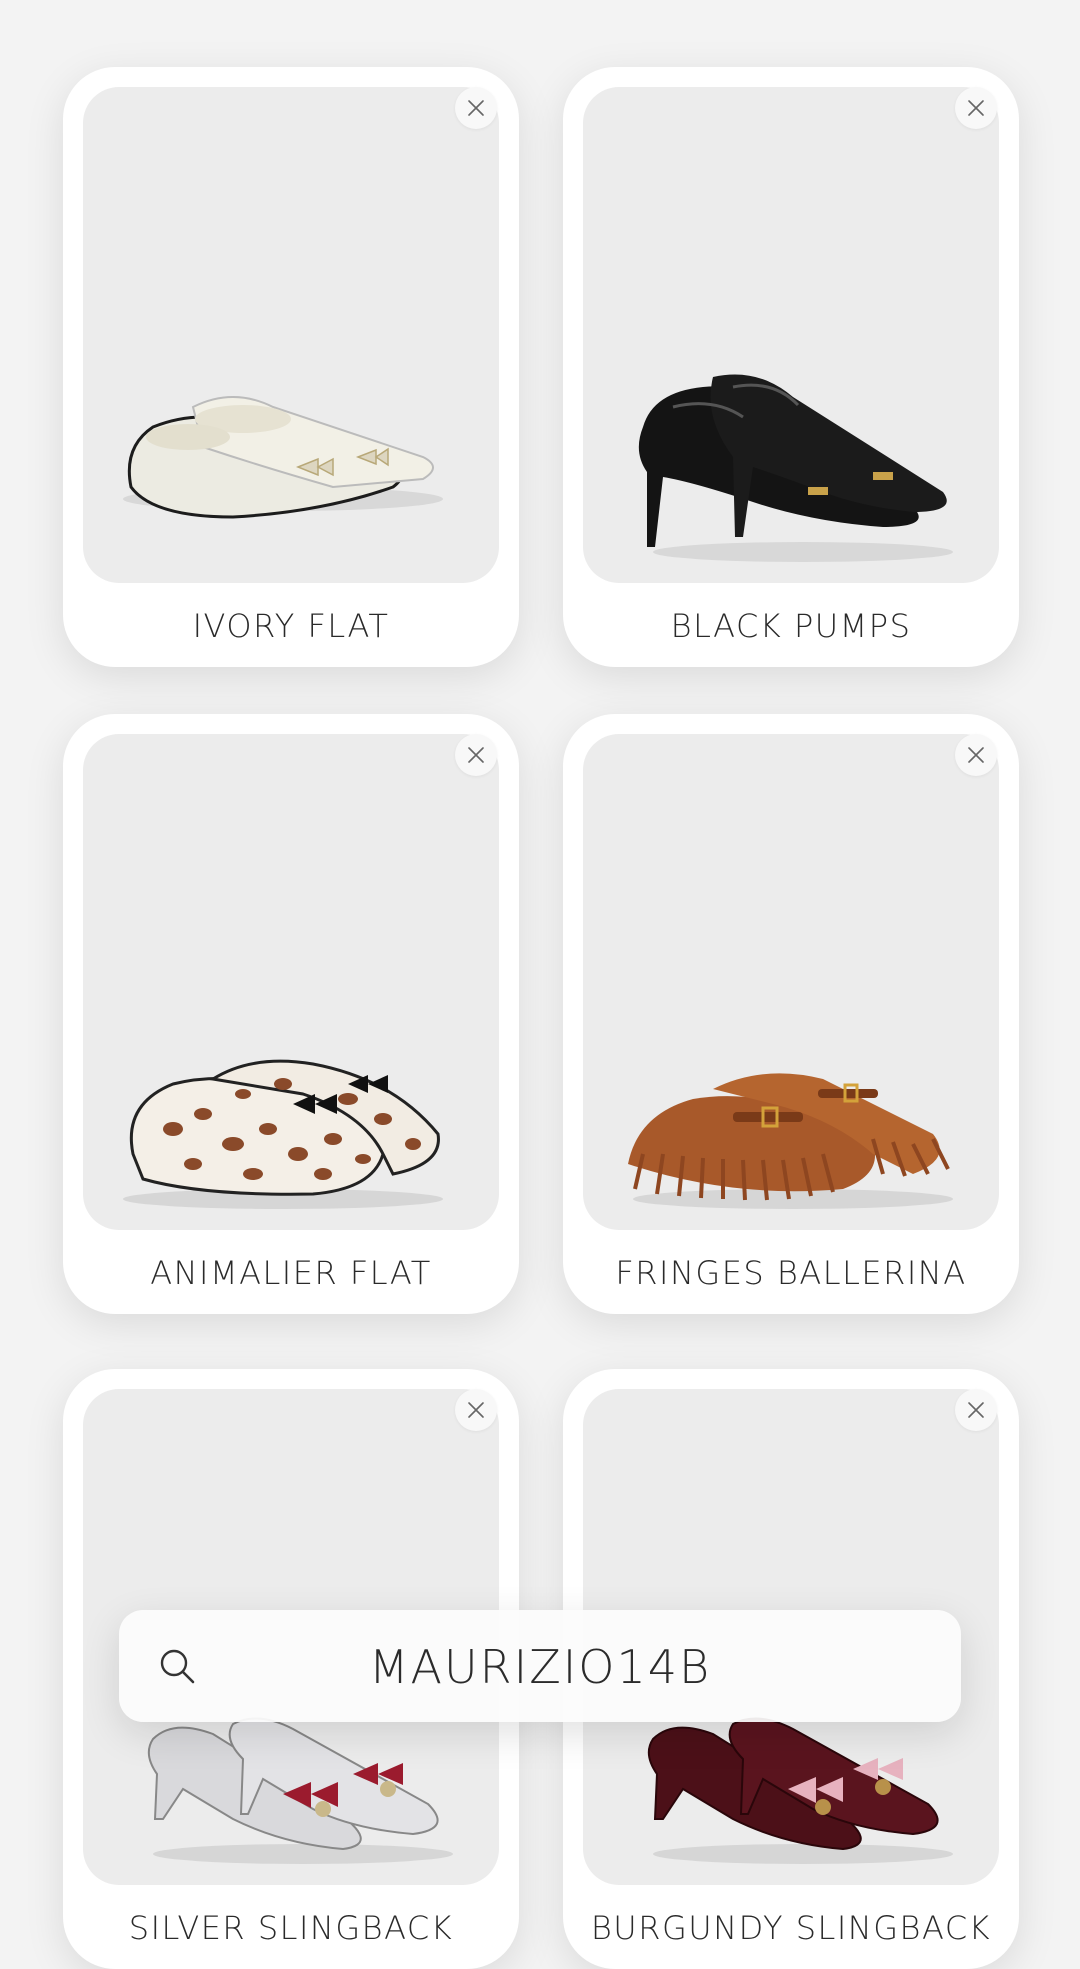 The height and width of the screenshot is (1969, 1080). I want to click on search-bar: MAURIZIO14B, so click(540, 1666).